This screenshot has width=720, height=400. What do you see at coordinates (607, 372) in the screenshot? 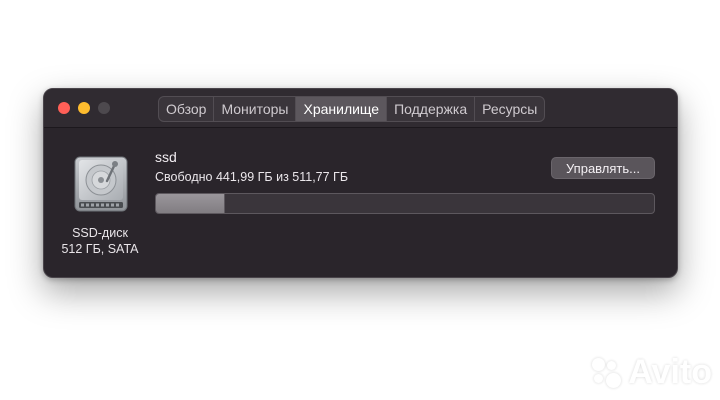
I see `avito-logo-icon` at bounding box center [607, 372].